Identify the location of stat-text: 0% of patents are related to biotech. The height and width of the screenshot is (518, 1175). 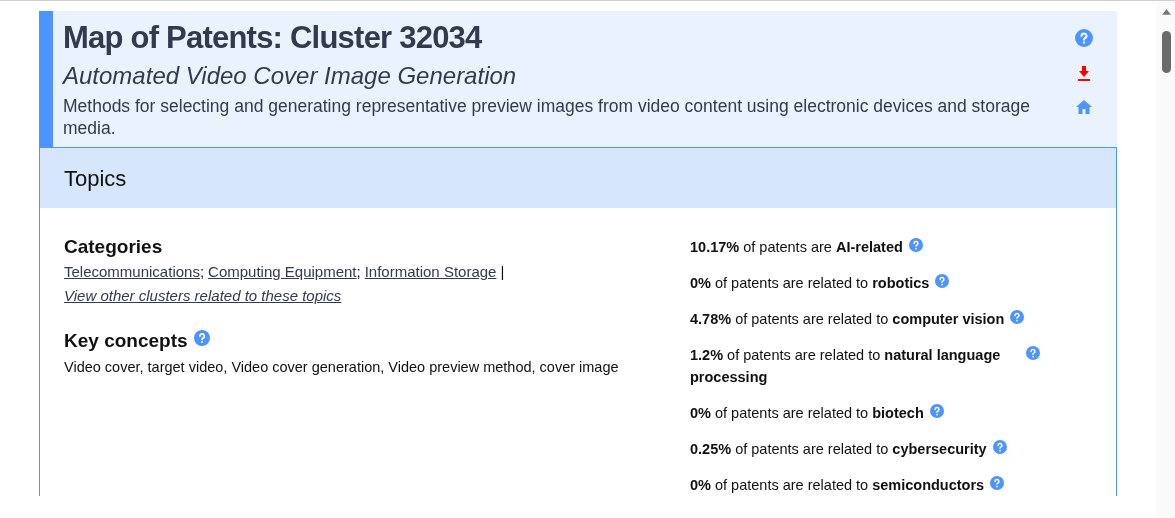
(807, 413).